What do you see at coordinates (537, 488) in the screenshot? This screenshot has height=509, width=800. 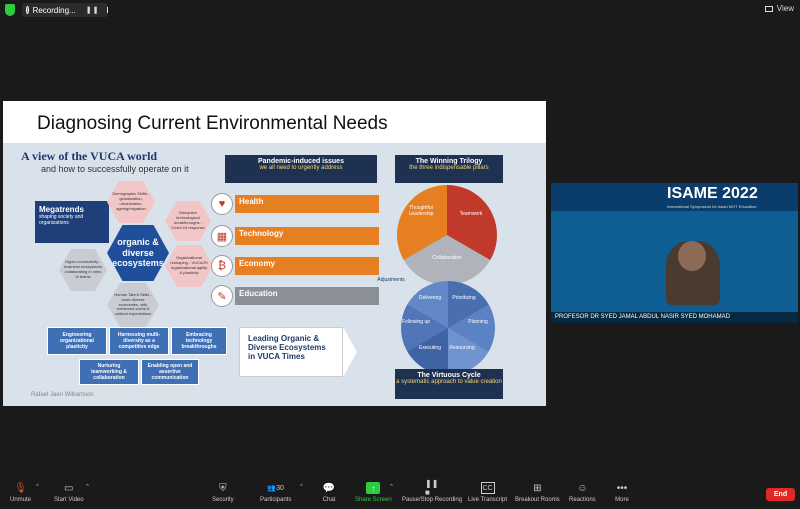 I see `breakout-rooms-icon: ⊞` at bounding box center [537, 488].